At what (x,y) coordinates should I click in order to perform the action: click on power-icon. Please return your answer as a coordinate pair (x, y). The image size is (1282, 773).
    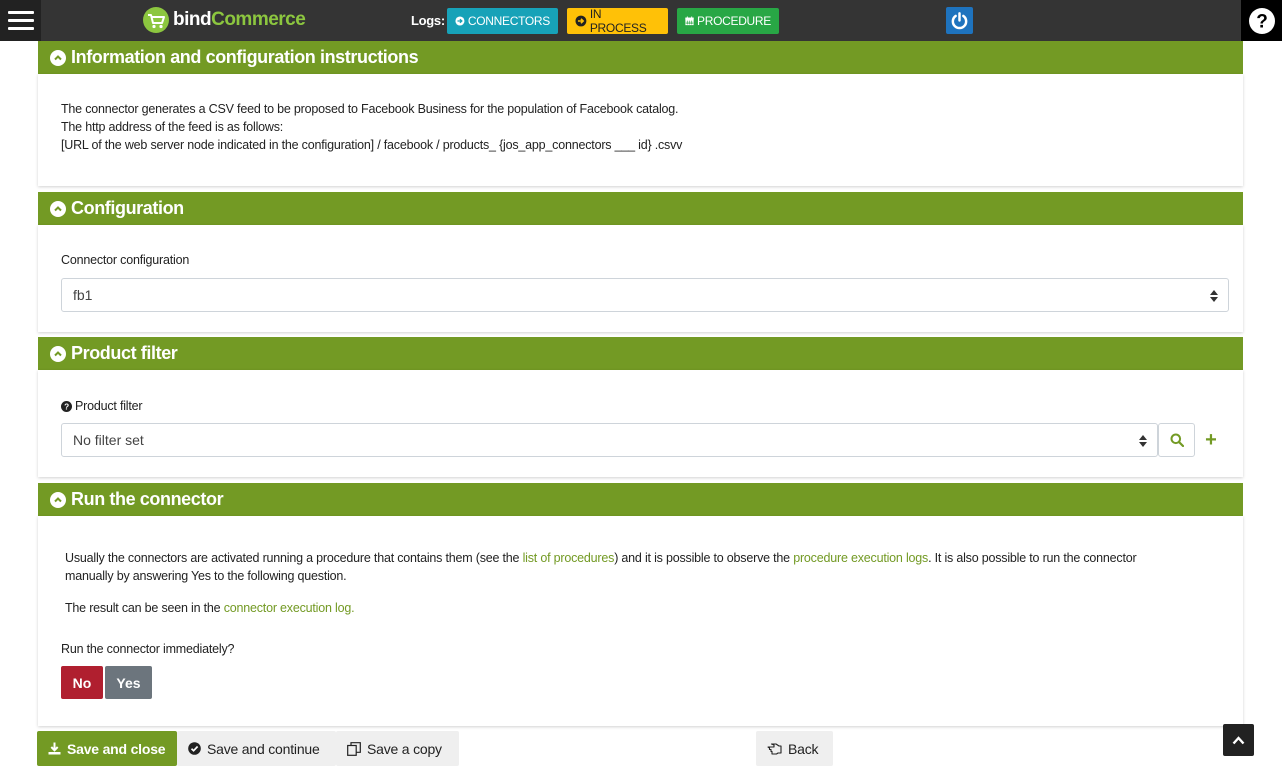
    Looking at the image, I should click on (959, 21).